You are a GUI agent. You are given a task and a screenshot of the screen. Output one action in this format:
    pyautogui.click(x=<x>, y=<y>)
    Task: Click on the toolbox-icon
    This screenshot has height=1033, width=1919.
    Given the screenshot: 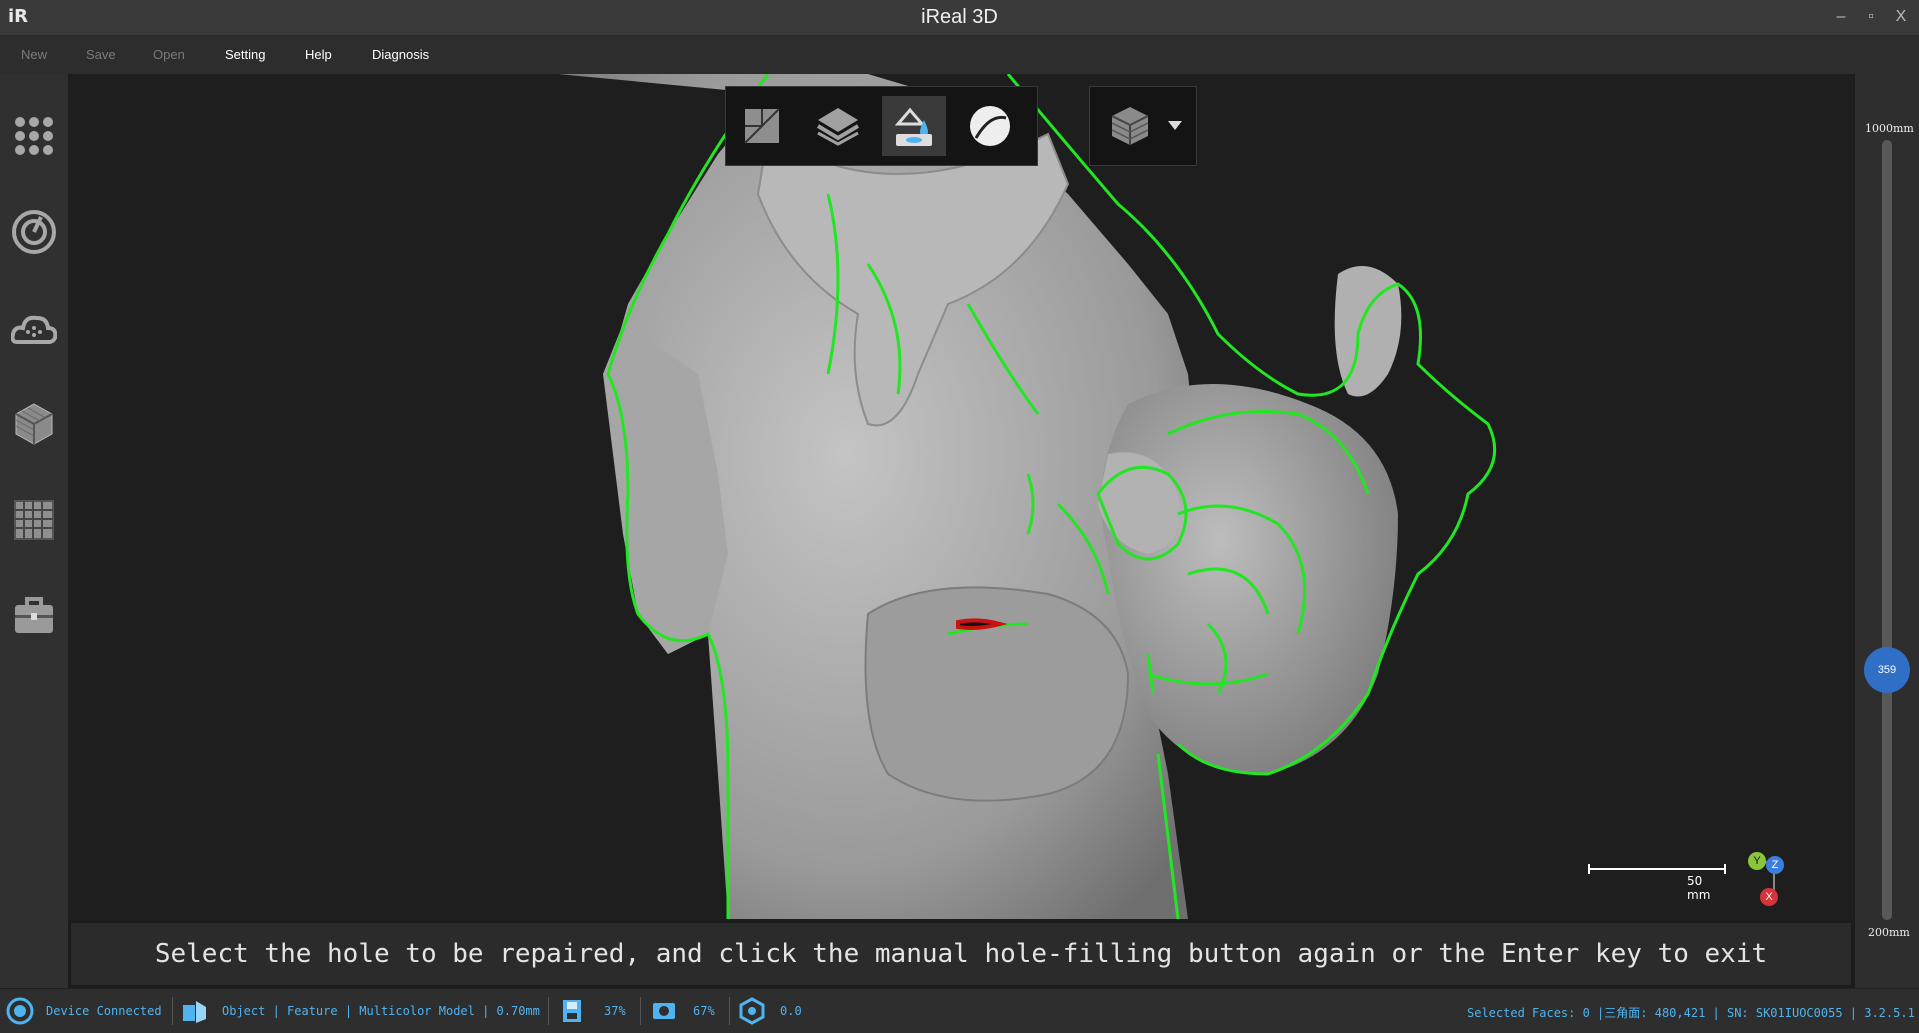 What is the action you would take?
    pyautogui.click(x=34, y=616)
    